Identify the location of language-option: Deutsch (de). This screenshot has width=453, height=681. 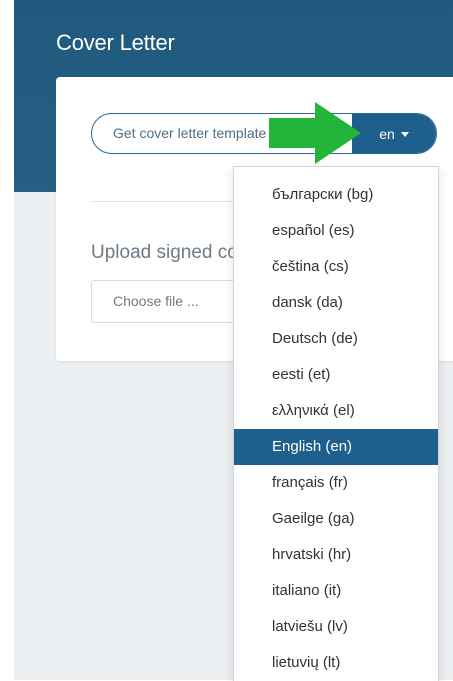
(336, 339).